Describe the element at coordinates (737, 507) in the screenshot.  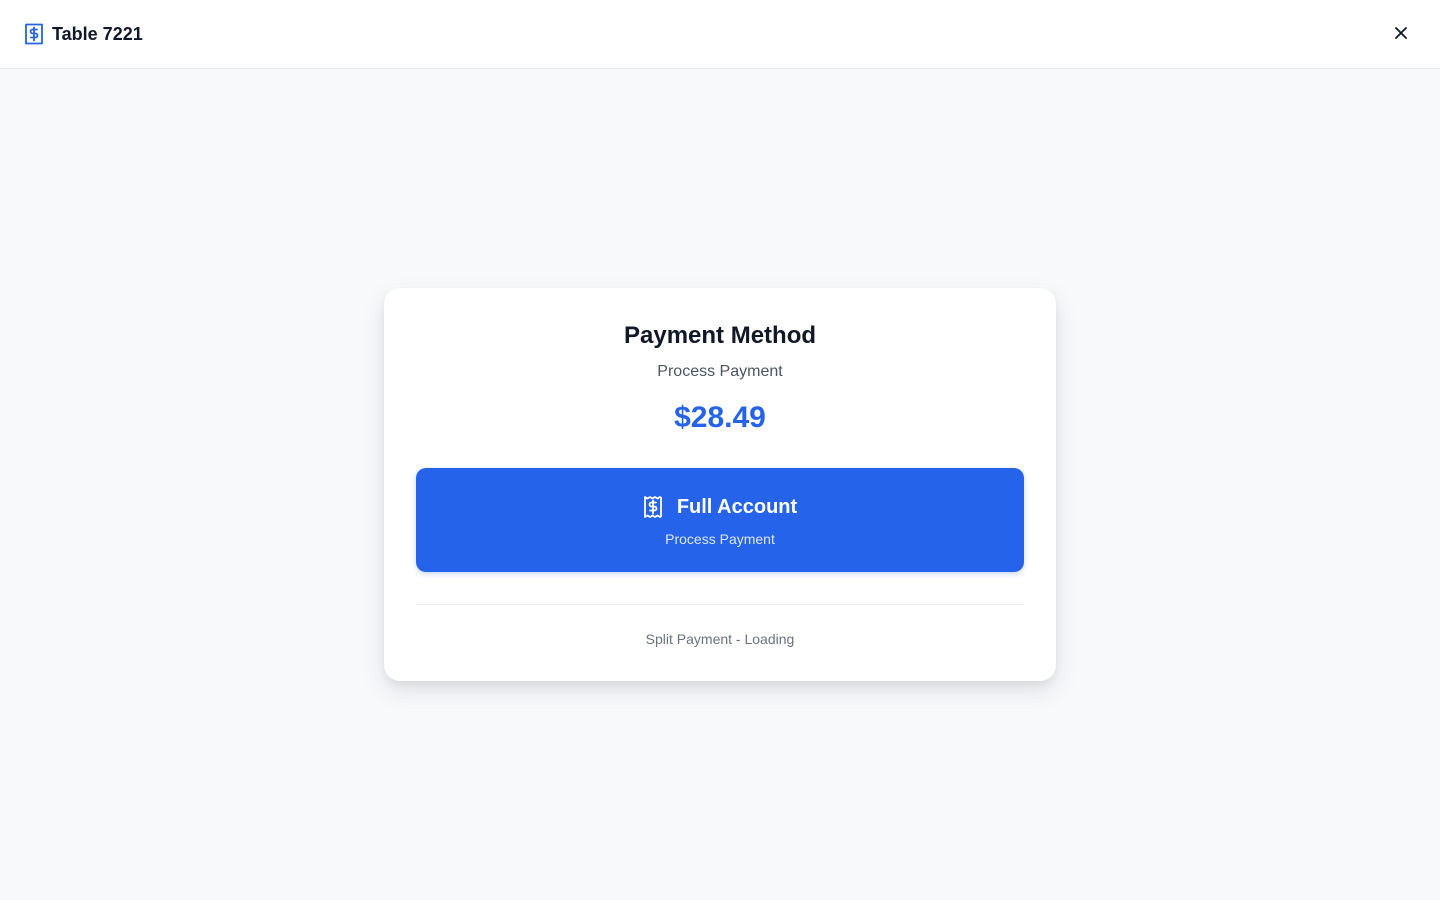
I see `full-account-label: Full Account` at that location.